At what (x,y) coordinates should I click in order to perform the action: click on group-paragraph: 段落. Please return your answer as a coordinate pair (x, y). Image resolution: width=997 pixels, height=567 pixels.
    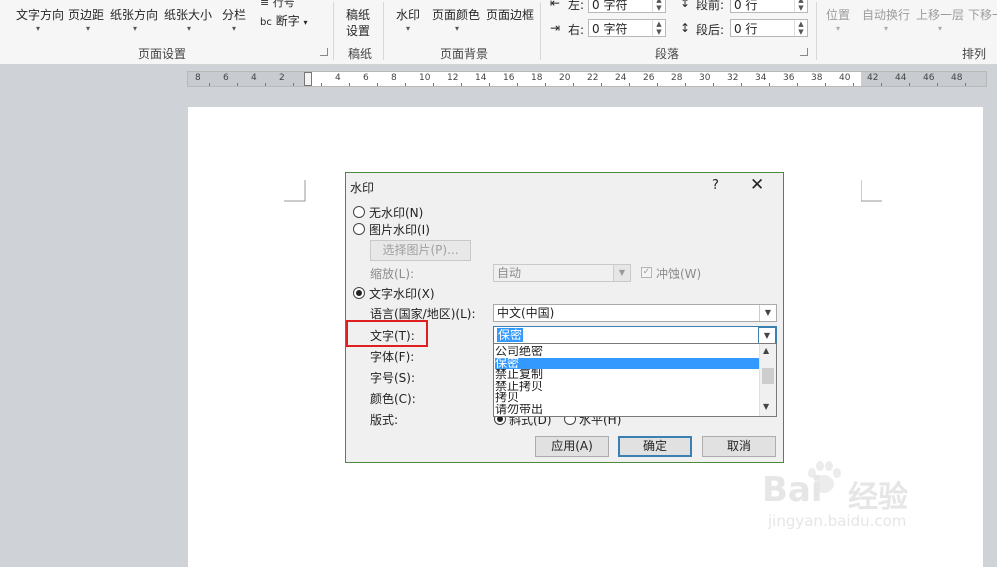
    Looking at the image, I should click on (667, 54).